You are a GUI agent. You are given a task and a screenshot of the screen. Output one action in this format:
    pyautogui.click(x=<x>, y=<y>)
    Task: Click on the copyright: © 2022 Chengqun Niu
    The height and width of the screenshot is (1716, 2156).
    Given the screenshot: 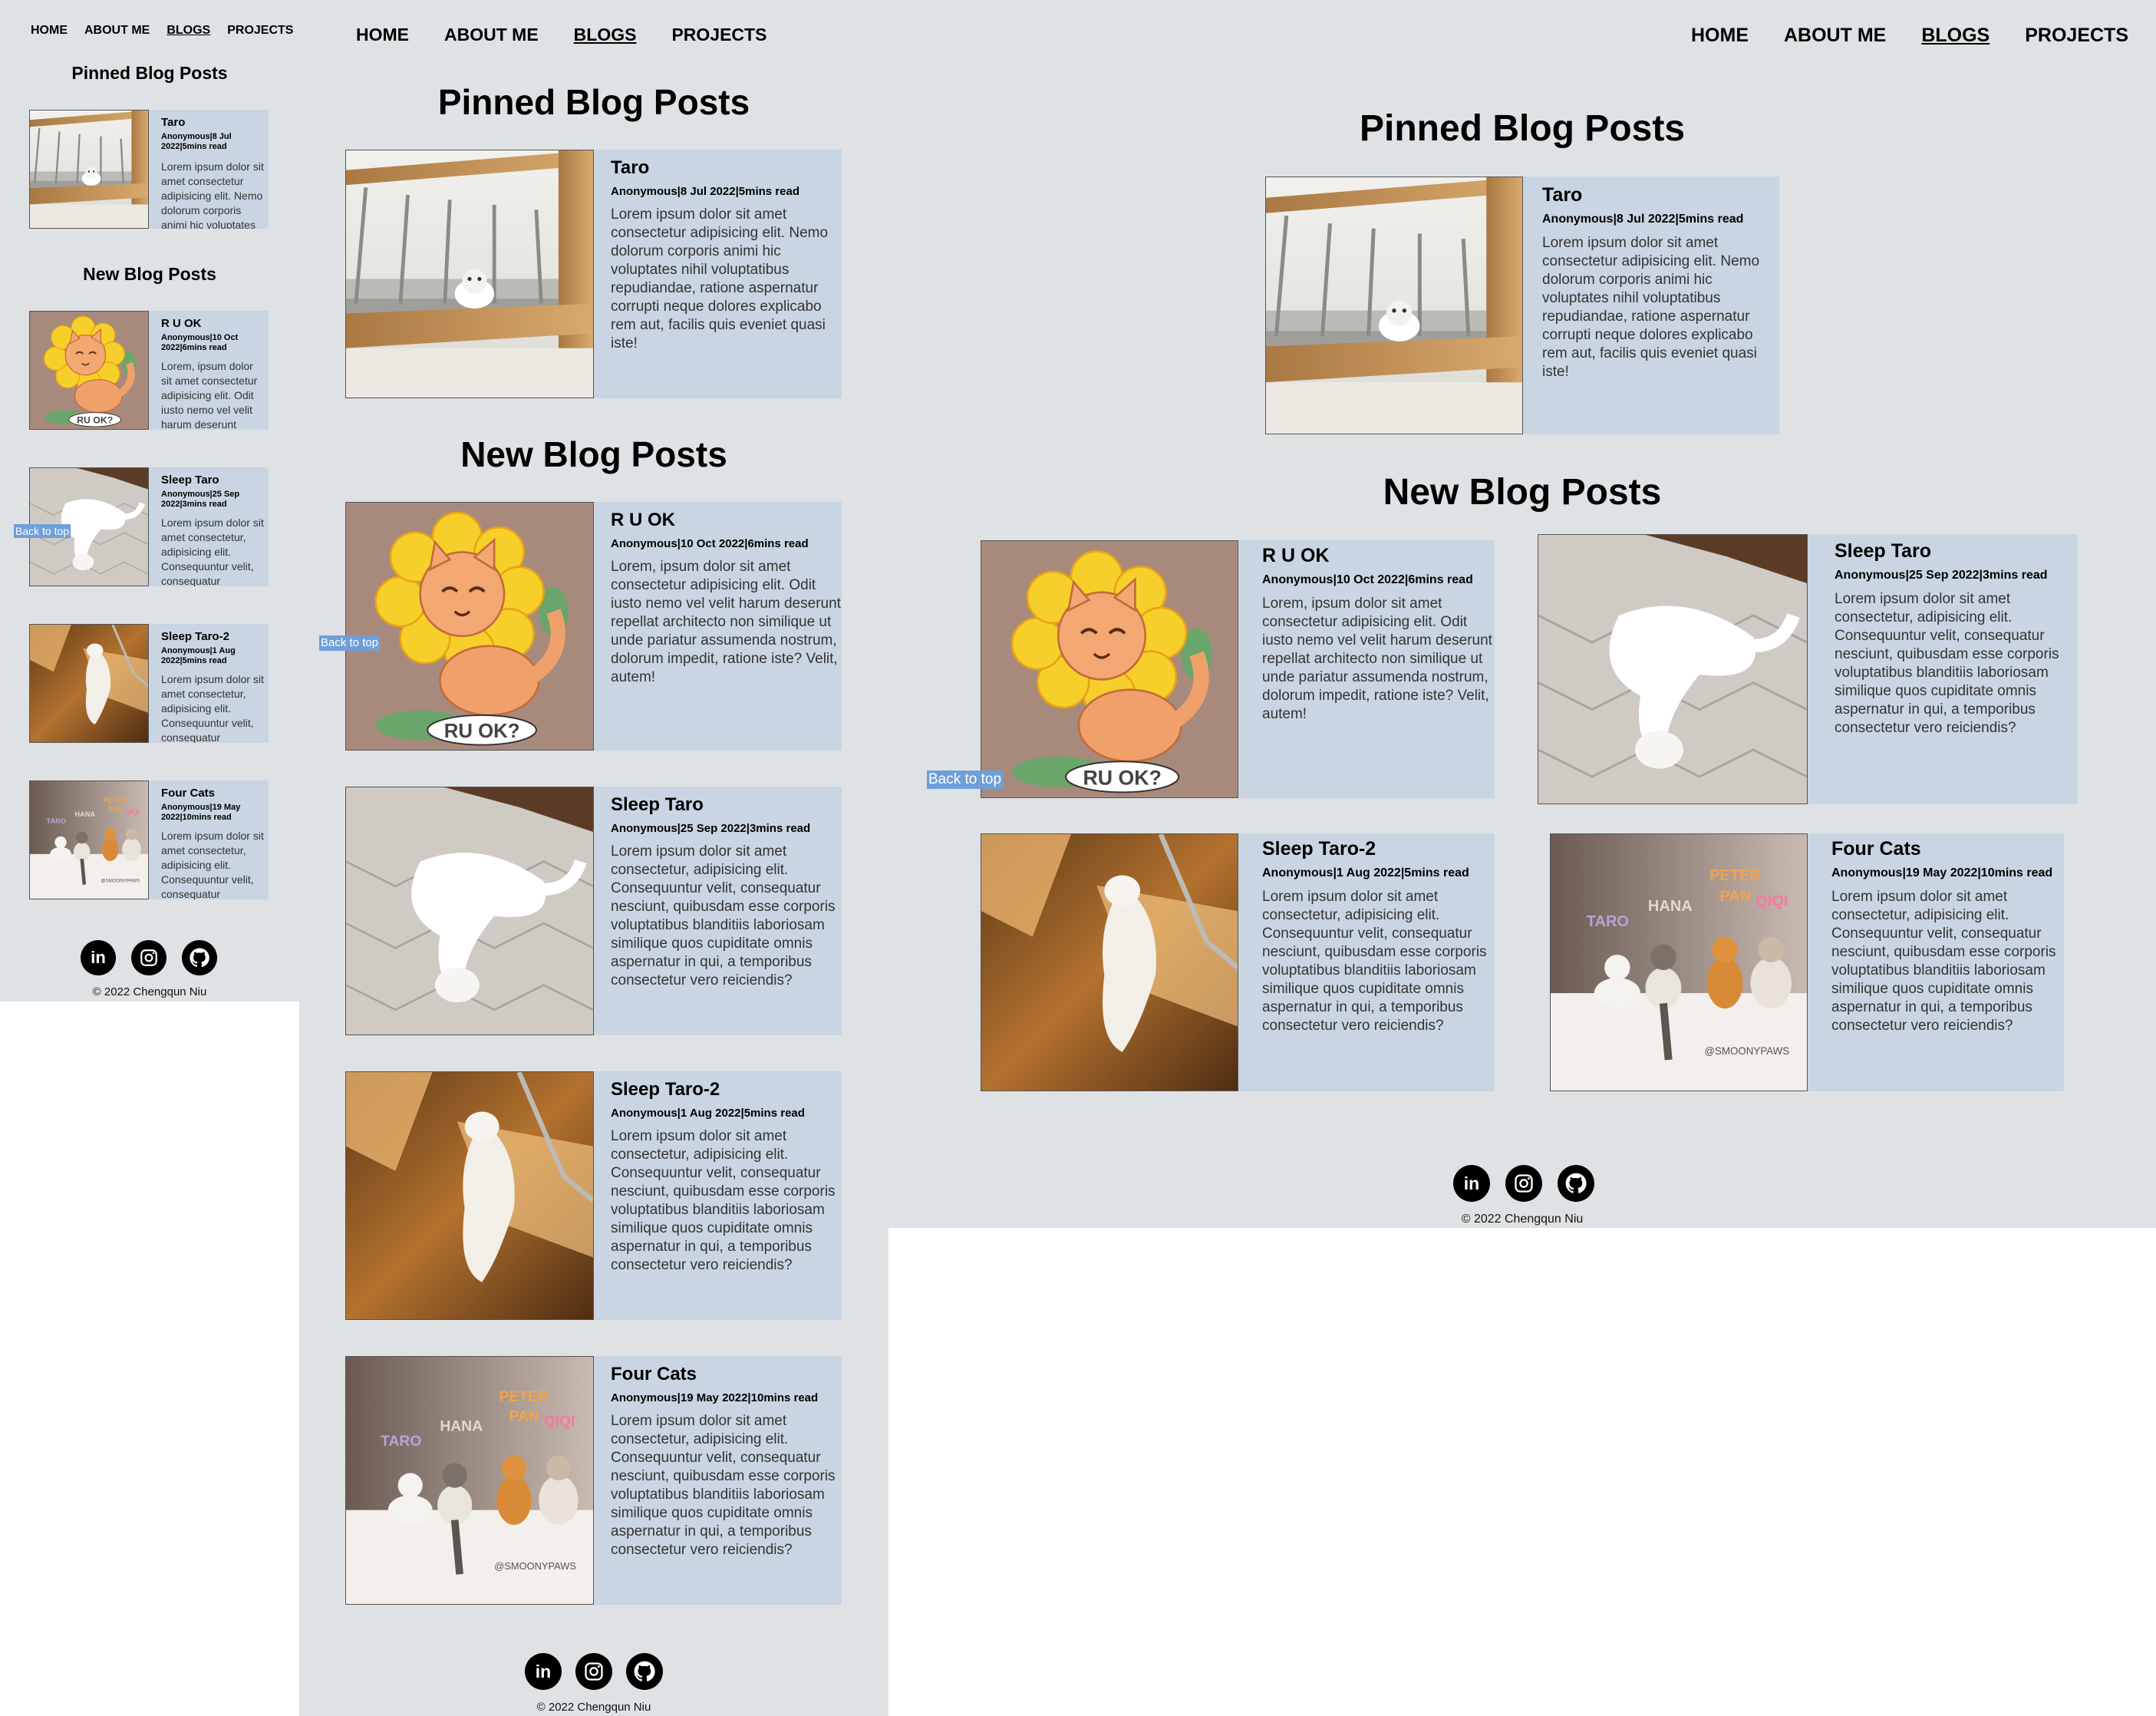 What is the action you would take?
    pyautogui.click(x=1522, y=1219)
    